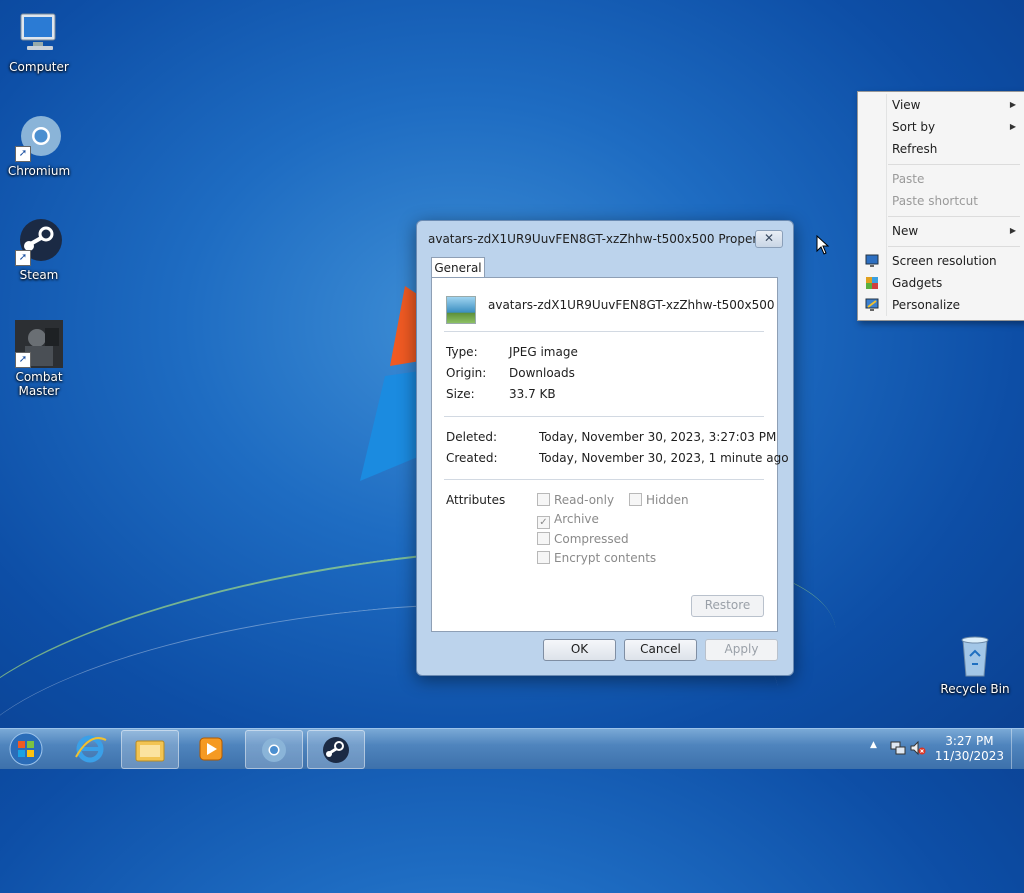 The height and width of the screenshot is (893, 1024). I want to click on close-icon: ✕, so click(769, 238).